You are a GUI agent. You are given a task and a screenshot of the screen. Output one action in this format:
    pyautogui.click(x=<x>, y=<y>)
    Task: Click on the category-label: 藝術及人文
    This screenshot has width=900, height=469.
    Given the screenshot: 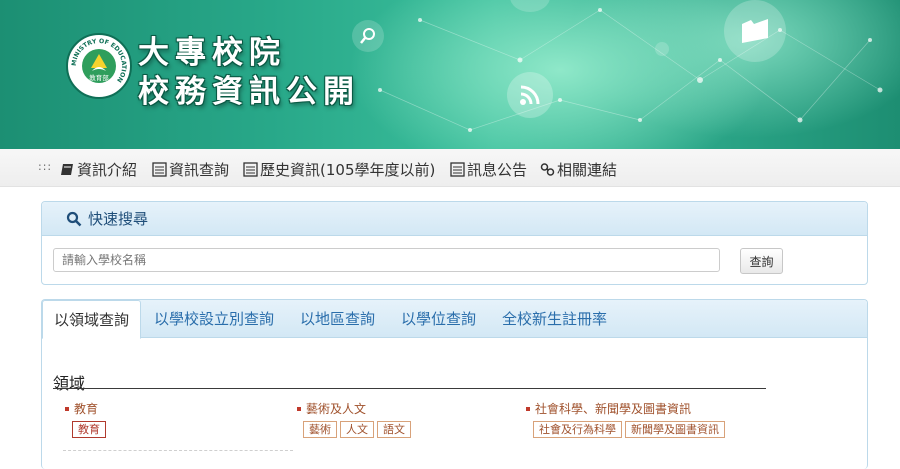 What is the action you would take?
    pyautogui.click(x=336, y=409)
    